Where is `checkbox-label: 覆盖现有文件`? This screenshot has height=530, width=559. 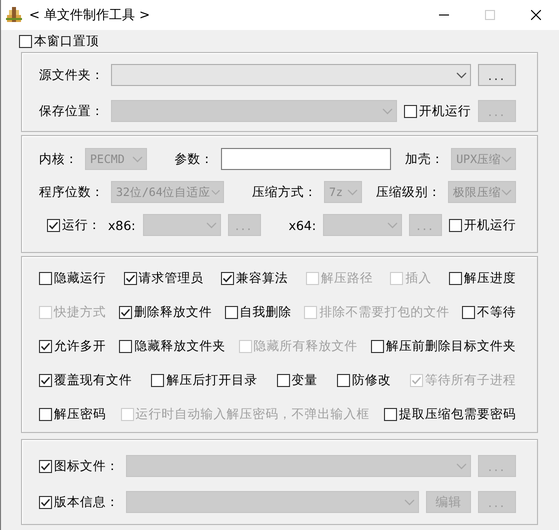
checkbox-label: 覆盖现有文件 is located at coordinates (93, 380).